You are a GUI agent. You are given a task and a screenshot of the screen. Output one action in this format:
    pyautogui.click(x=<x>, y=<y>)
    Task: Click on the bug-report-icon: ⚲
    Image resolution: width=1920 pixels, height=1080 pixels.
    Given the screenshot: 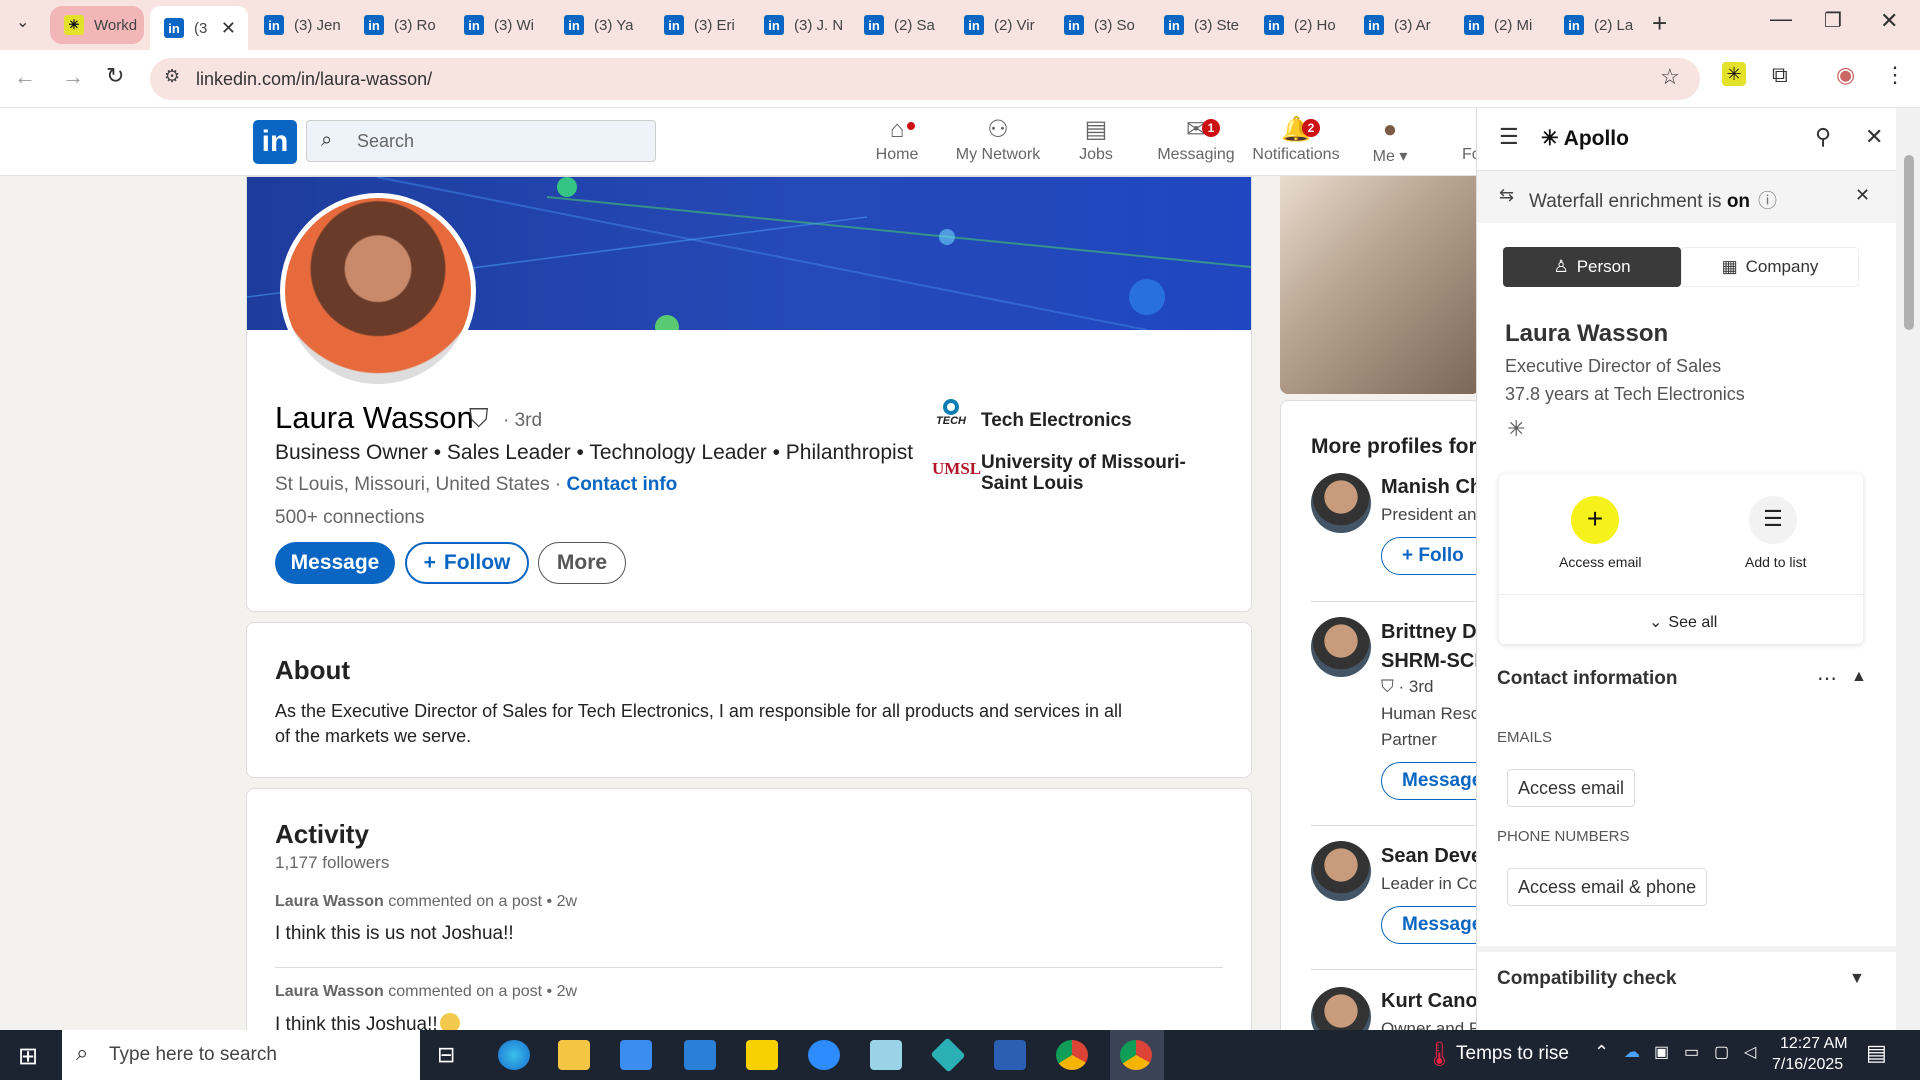 What is the action you would take?
    pyautogui.click(x=1823, y=137)
    